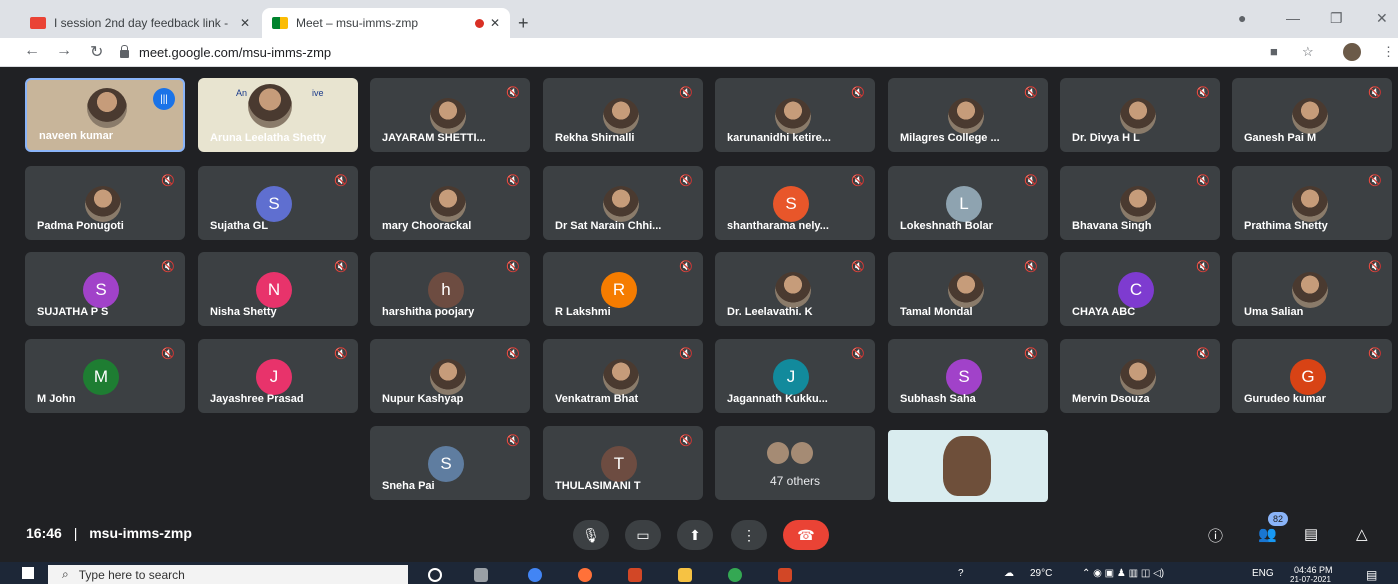 This screenshot has height=584, width=1398. What do you see at coordinates (278, 203) in the screenshot?
I see `participant-tile: S 🔇 Sujatha GL` at bounding box center [278, 203].